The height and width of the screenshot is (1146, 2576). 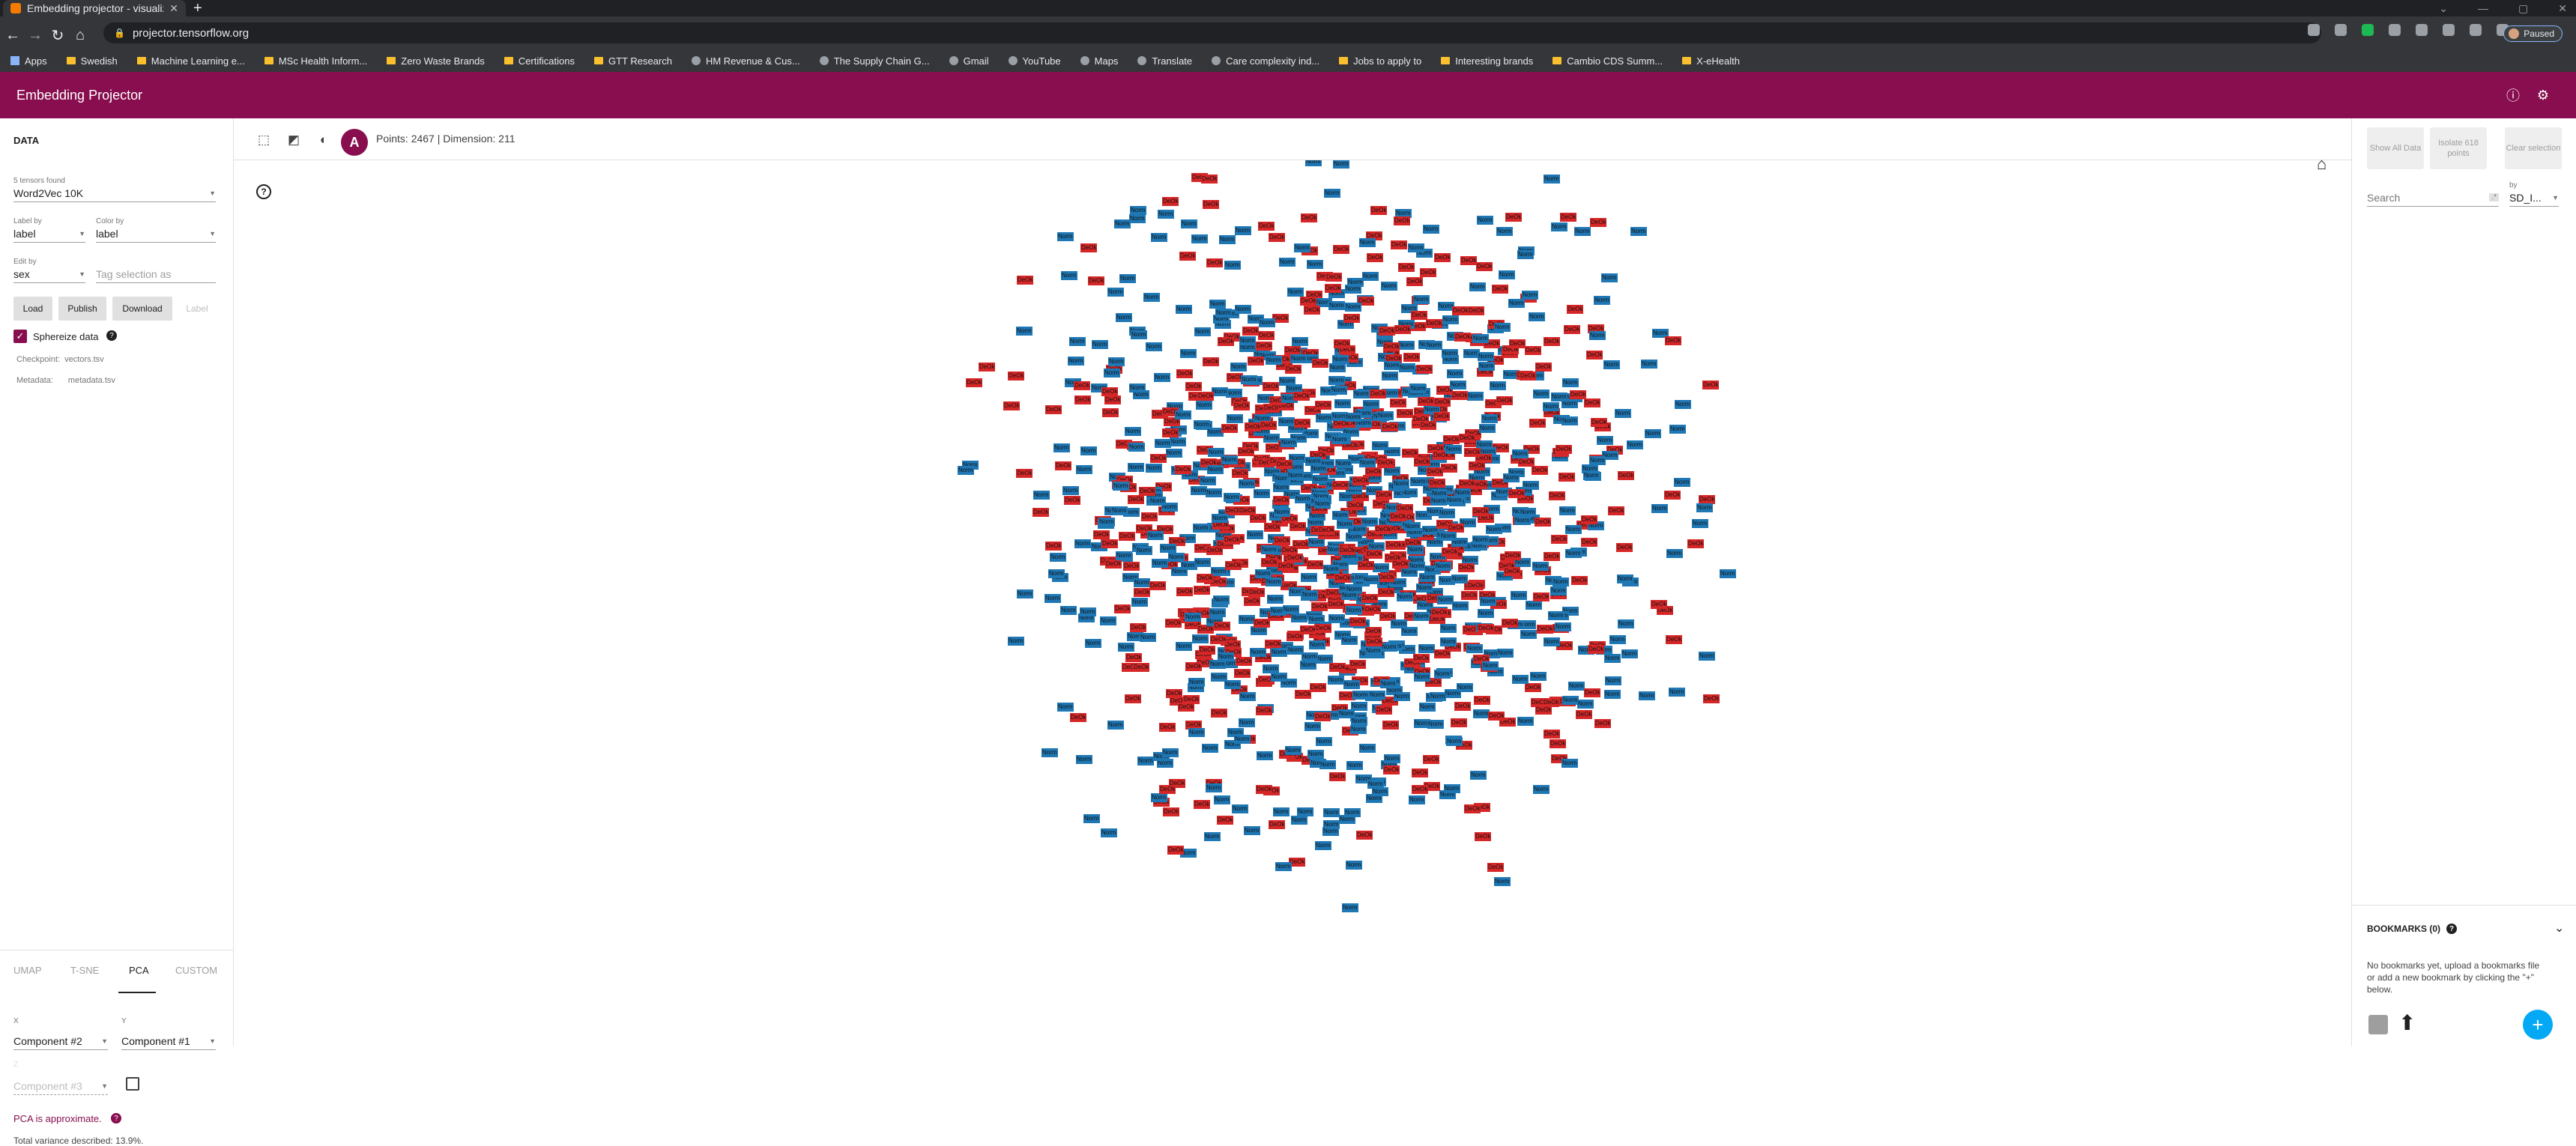 I want to click on edit-by-select: sex ▼, so click(x=49, y=274).